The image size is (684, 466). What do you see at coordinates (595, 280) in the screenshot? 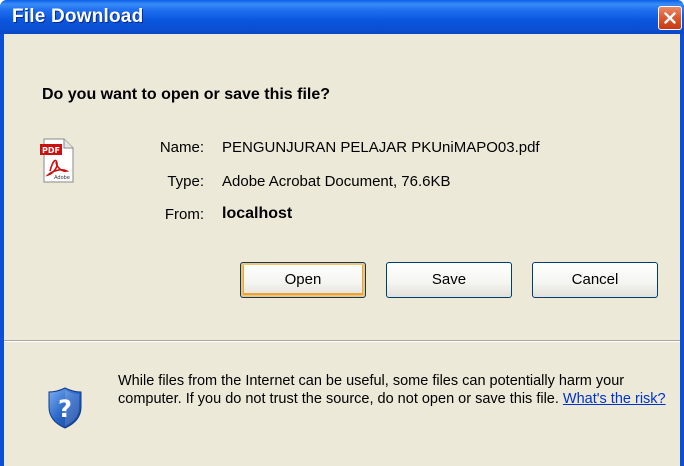
I see `cancel-button: Cancel` at bounding box center [595, 280].